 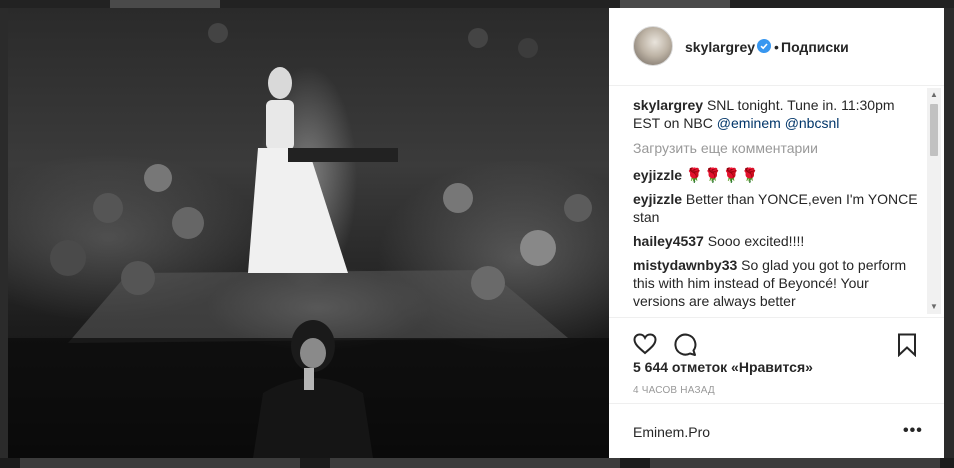 I want to click on comment-text: Sooo excited!!!!, so click(x=756, y=241).